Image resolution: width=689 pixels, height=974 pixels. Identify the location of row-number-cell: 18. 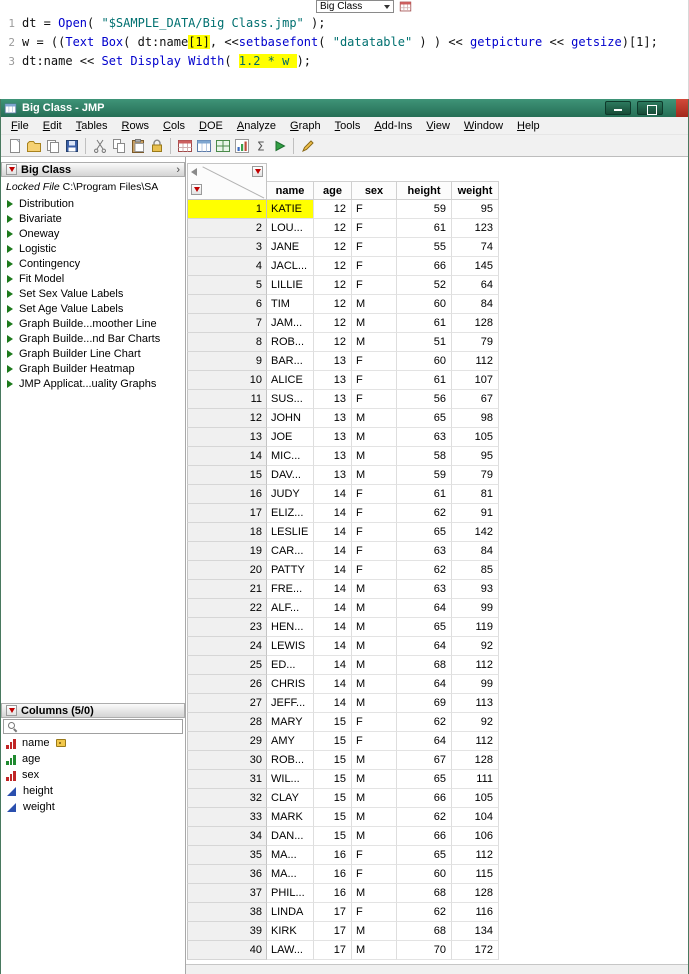
(227, 532).